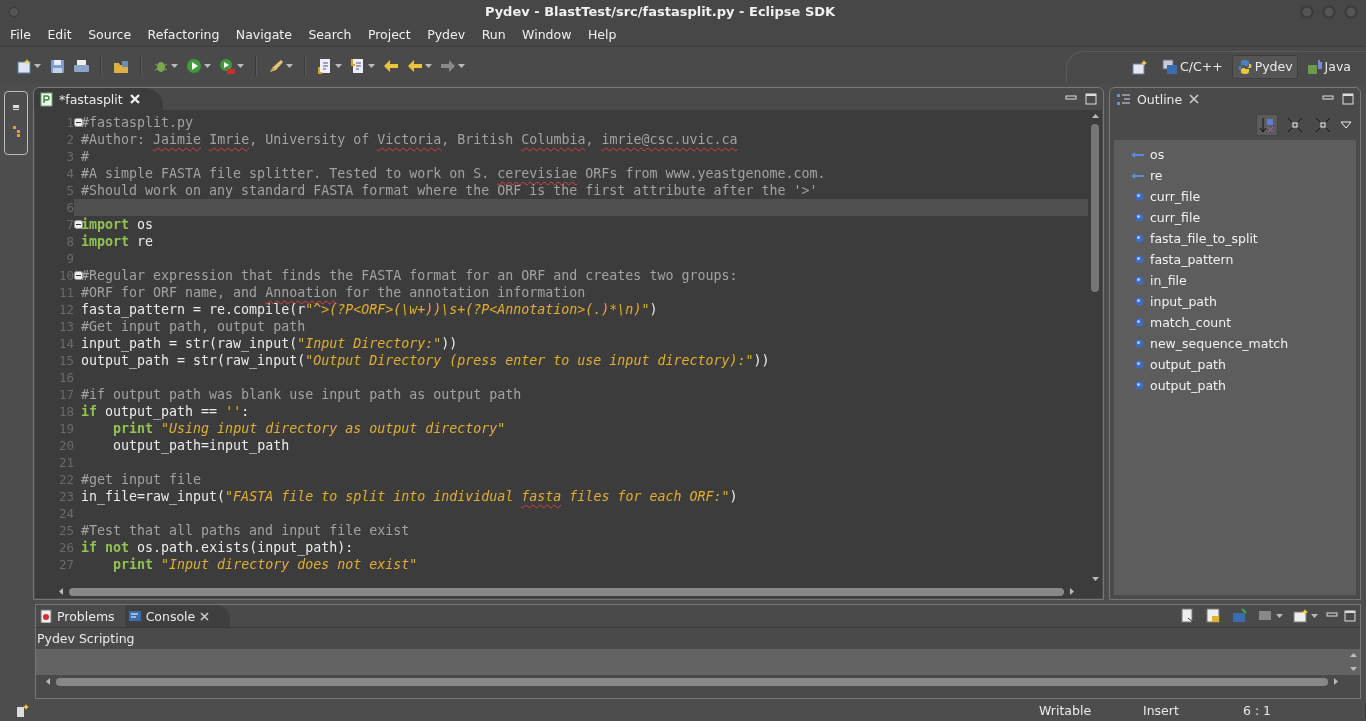 This screenshot has width=1366, height=721. Describe the element at coordinates (1295, 125) in the screenshot. I see `collapse-all-icon` at that location.